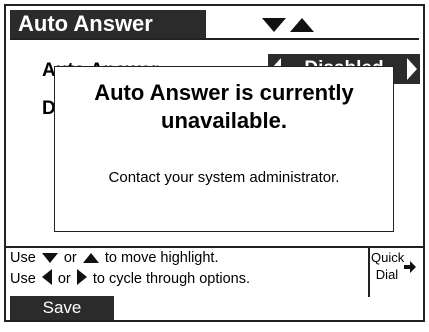 The image size is (429, 332). What do you see at coordinates (46, 277) in the screenshot?
I see `left-arrow-icon` at bounding box center [46, 277].